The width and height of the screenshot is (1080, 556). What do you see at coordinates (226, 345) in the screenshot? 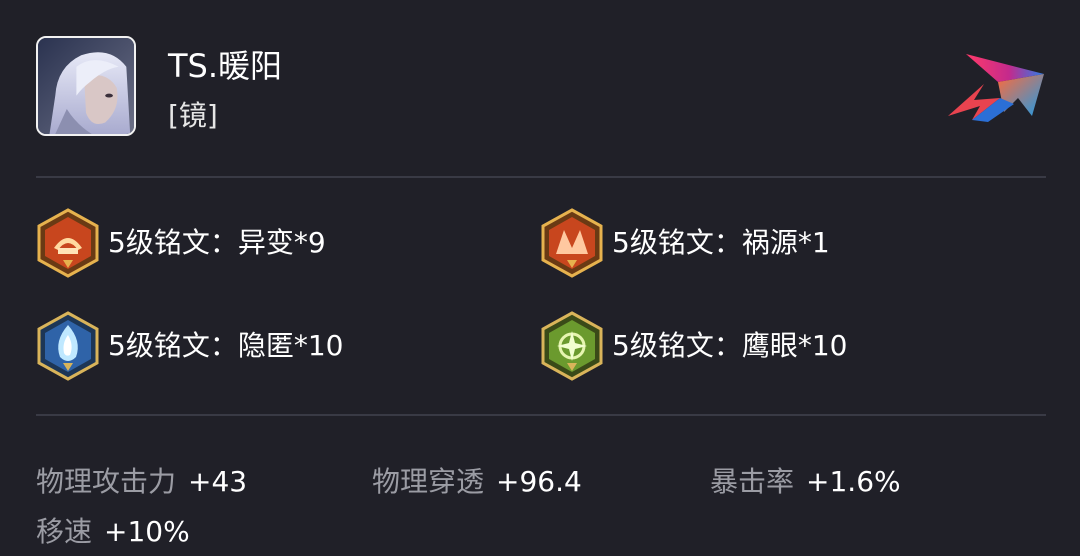
I see `rune-label: 5级铭文：隐匿*10` at bounding box center [226, 345].